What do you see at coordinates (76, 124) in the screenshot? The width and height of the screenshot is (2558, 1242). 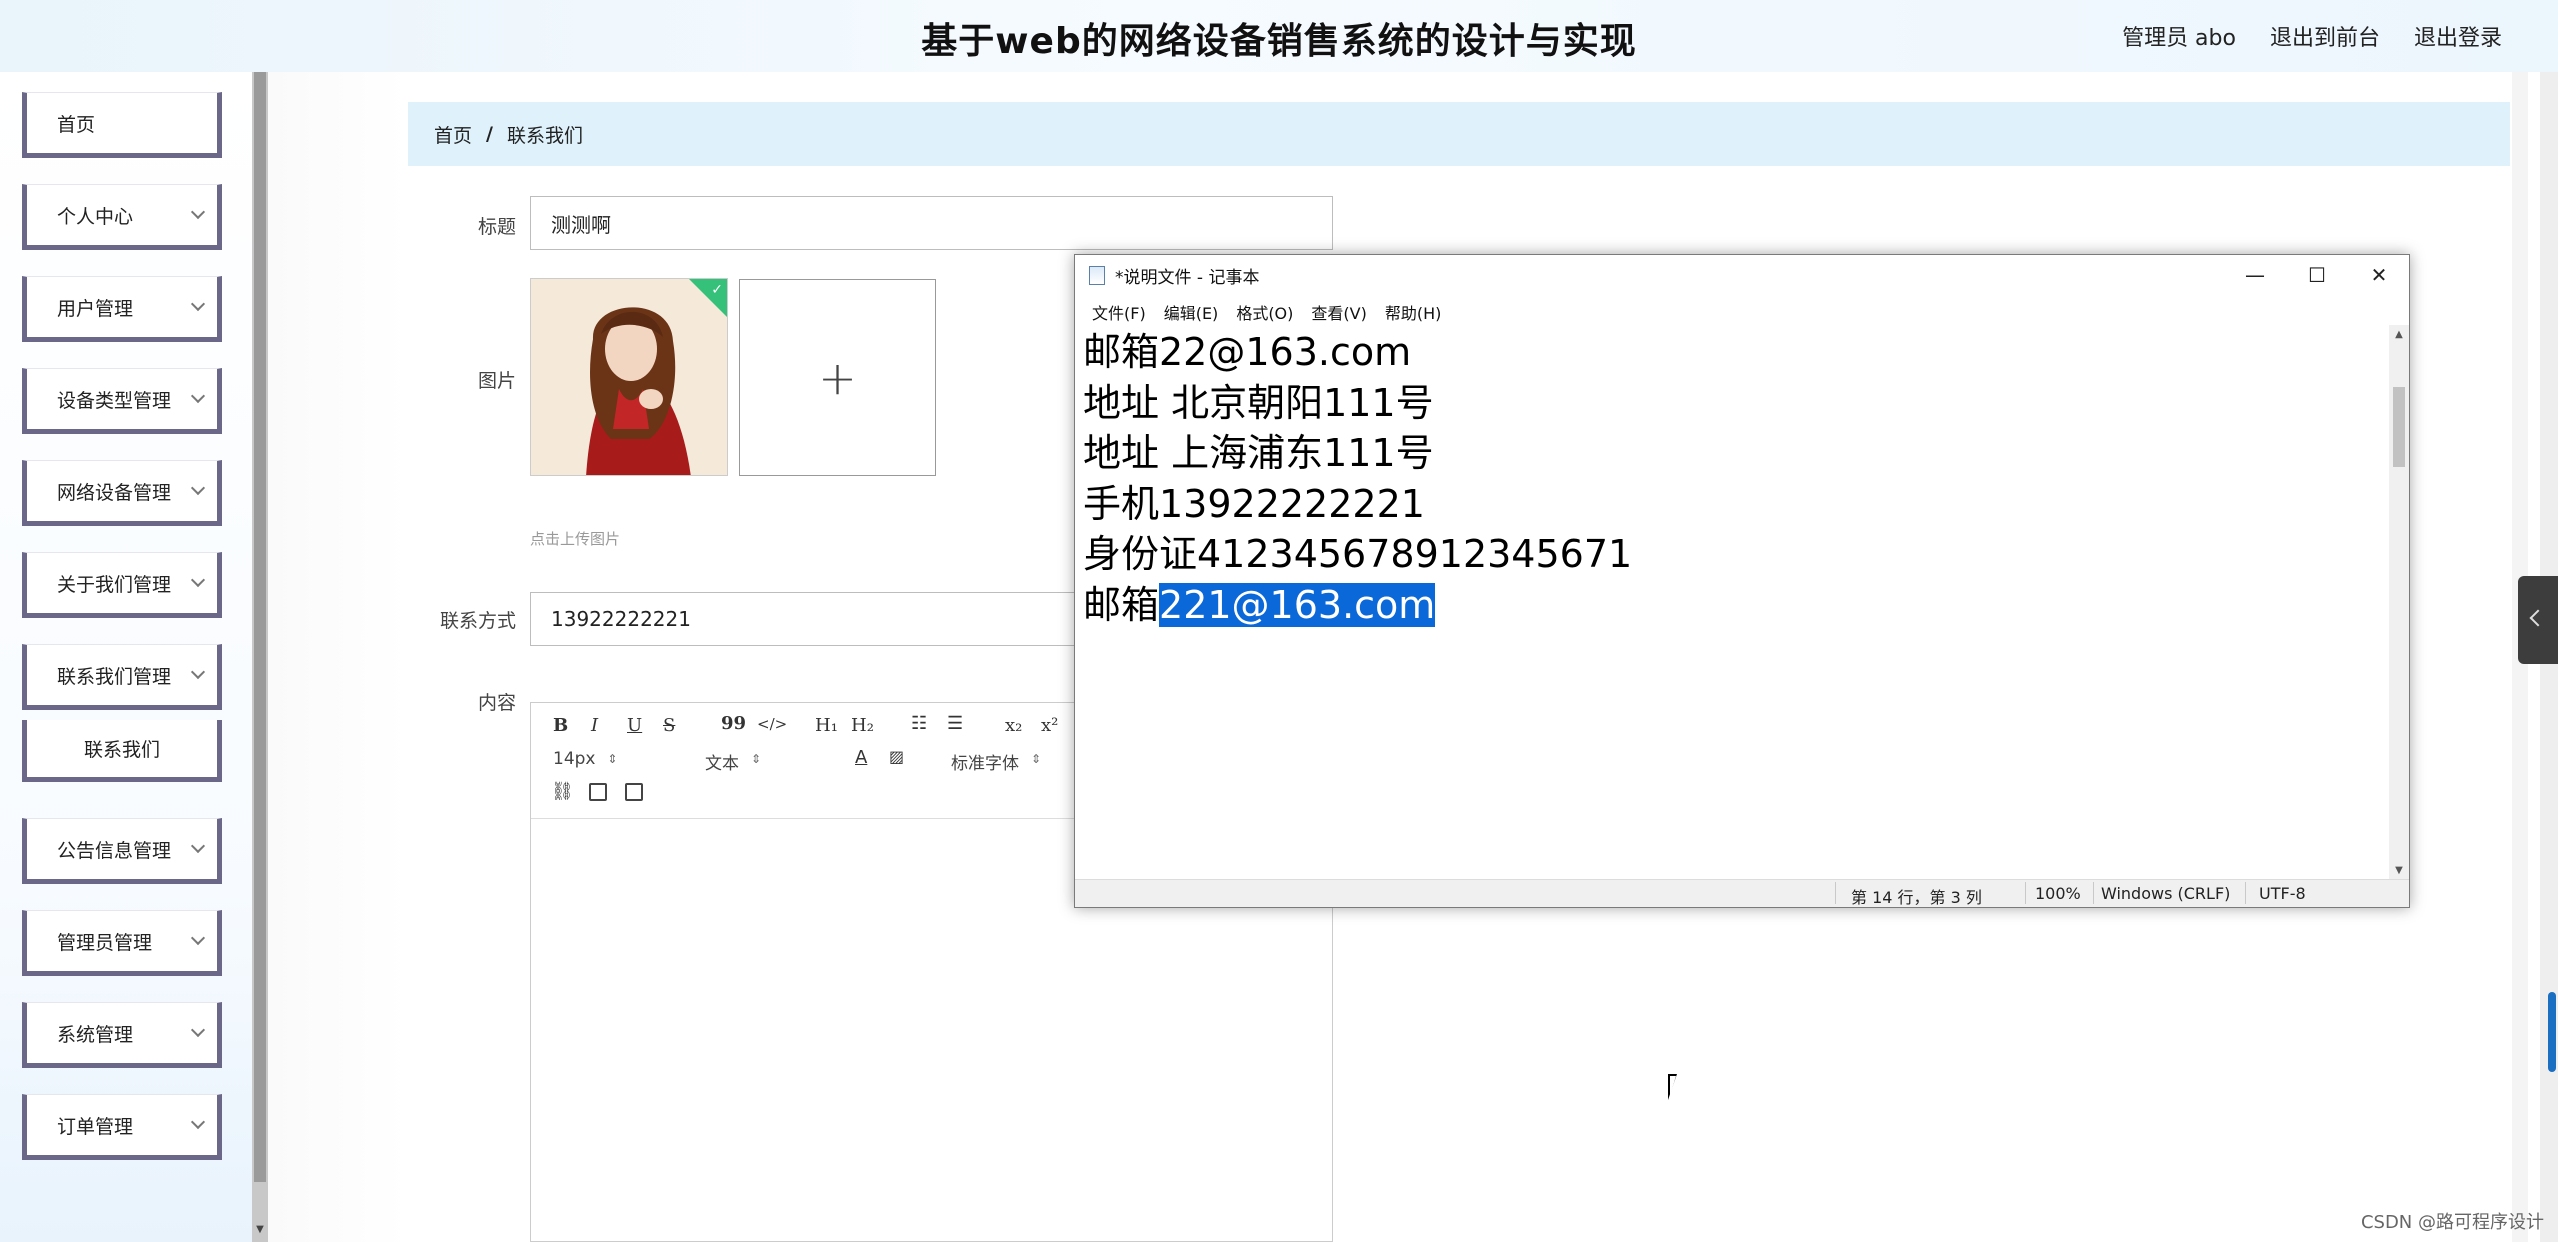 I see `sidebar-item-label: 首页` at bounding box center [76, 124].